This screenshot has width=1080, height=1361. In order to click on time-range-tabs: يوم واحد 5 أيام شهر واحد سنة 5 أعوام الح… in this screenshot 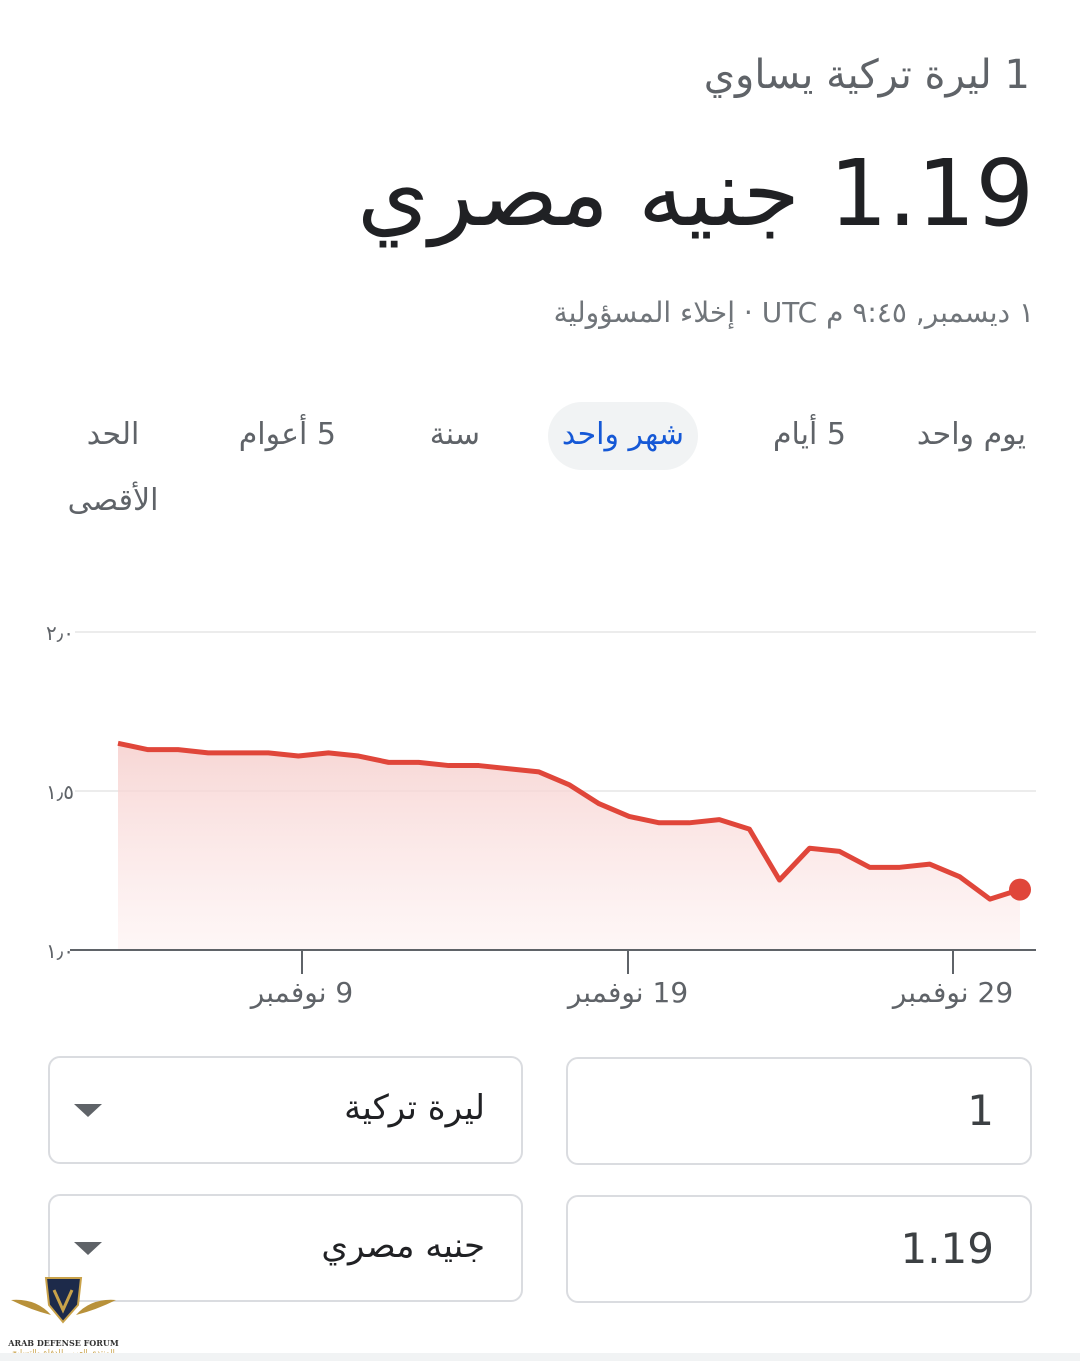, I will do `click(540, 467)`.